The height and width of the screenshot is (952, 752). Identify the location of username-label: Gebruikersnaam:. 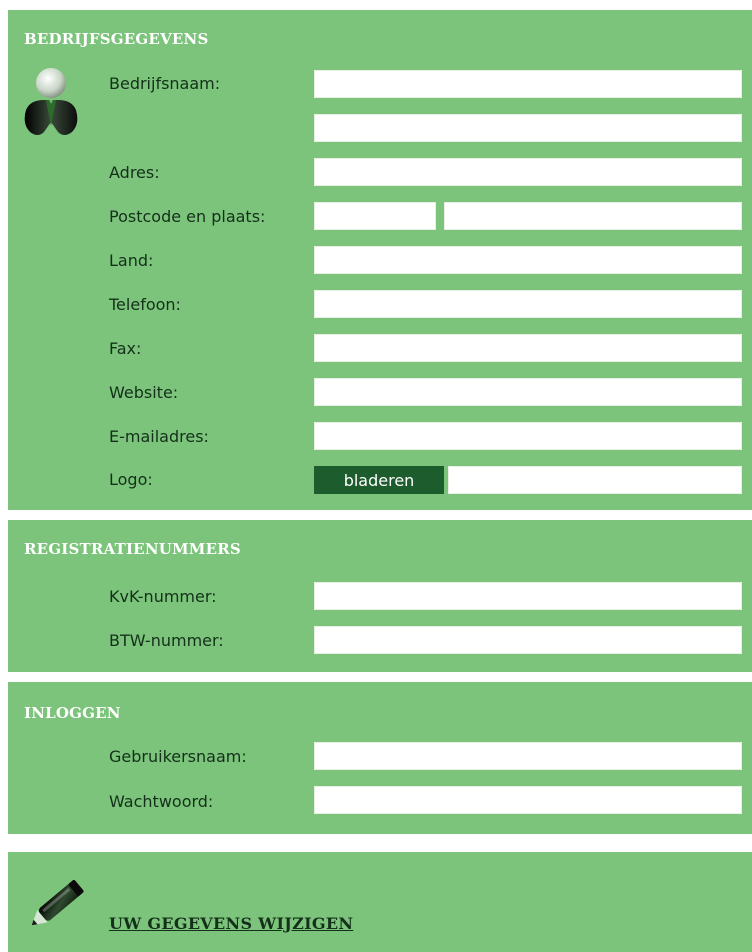
(178, 756).